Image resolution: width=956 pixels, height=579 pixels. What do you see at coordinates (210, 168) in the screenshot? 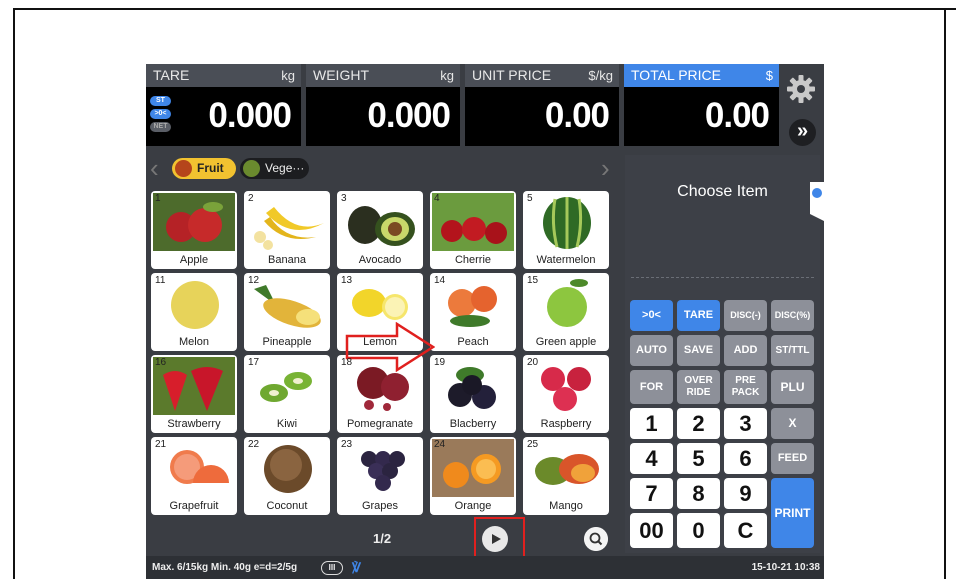
I see `category-label: Fruit` at bounding box center [210, 168].